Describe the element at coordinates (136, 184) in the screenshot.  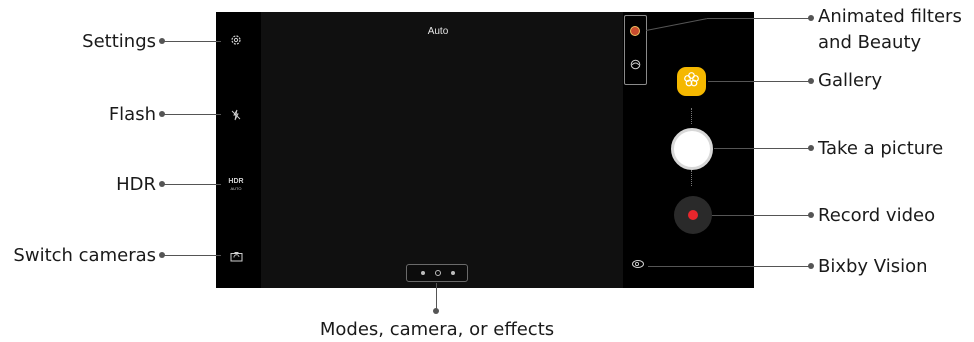
I see `callout-hdr: HDR` at that location.